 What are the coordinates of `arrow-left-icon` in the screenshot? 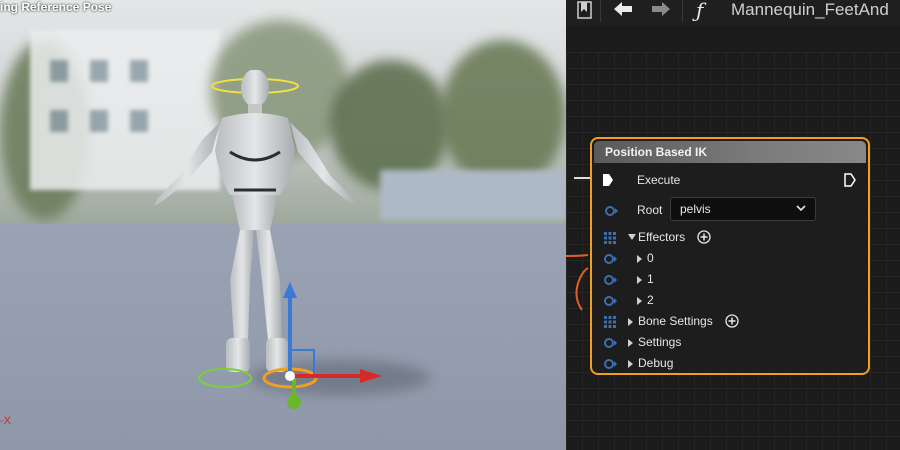 It's located at (623, 9).